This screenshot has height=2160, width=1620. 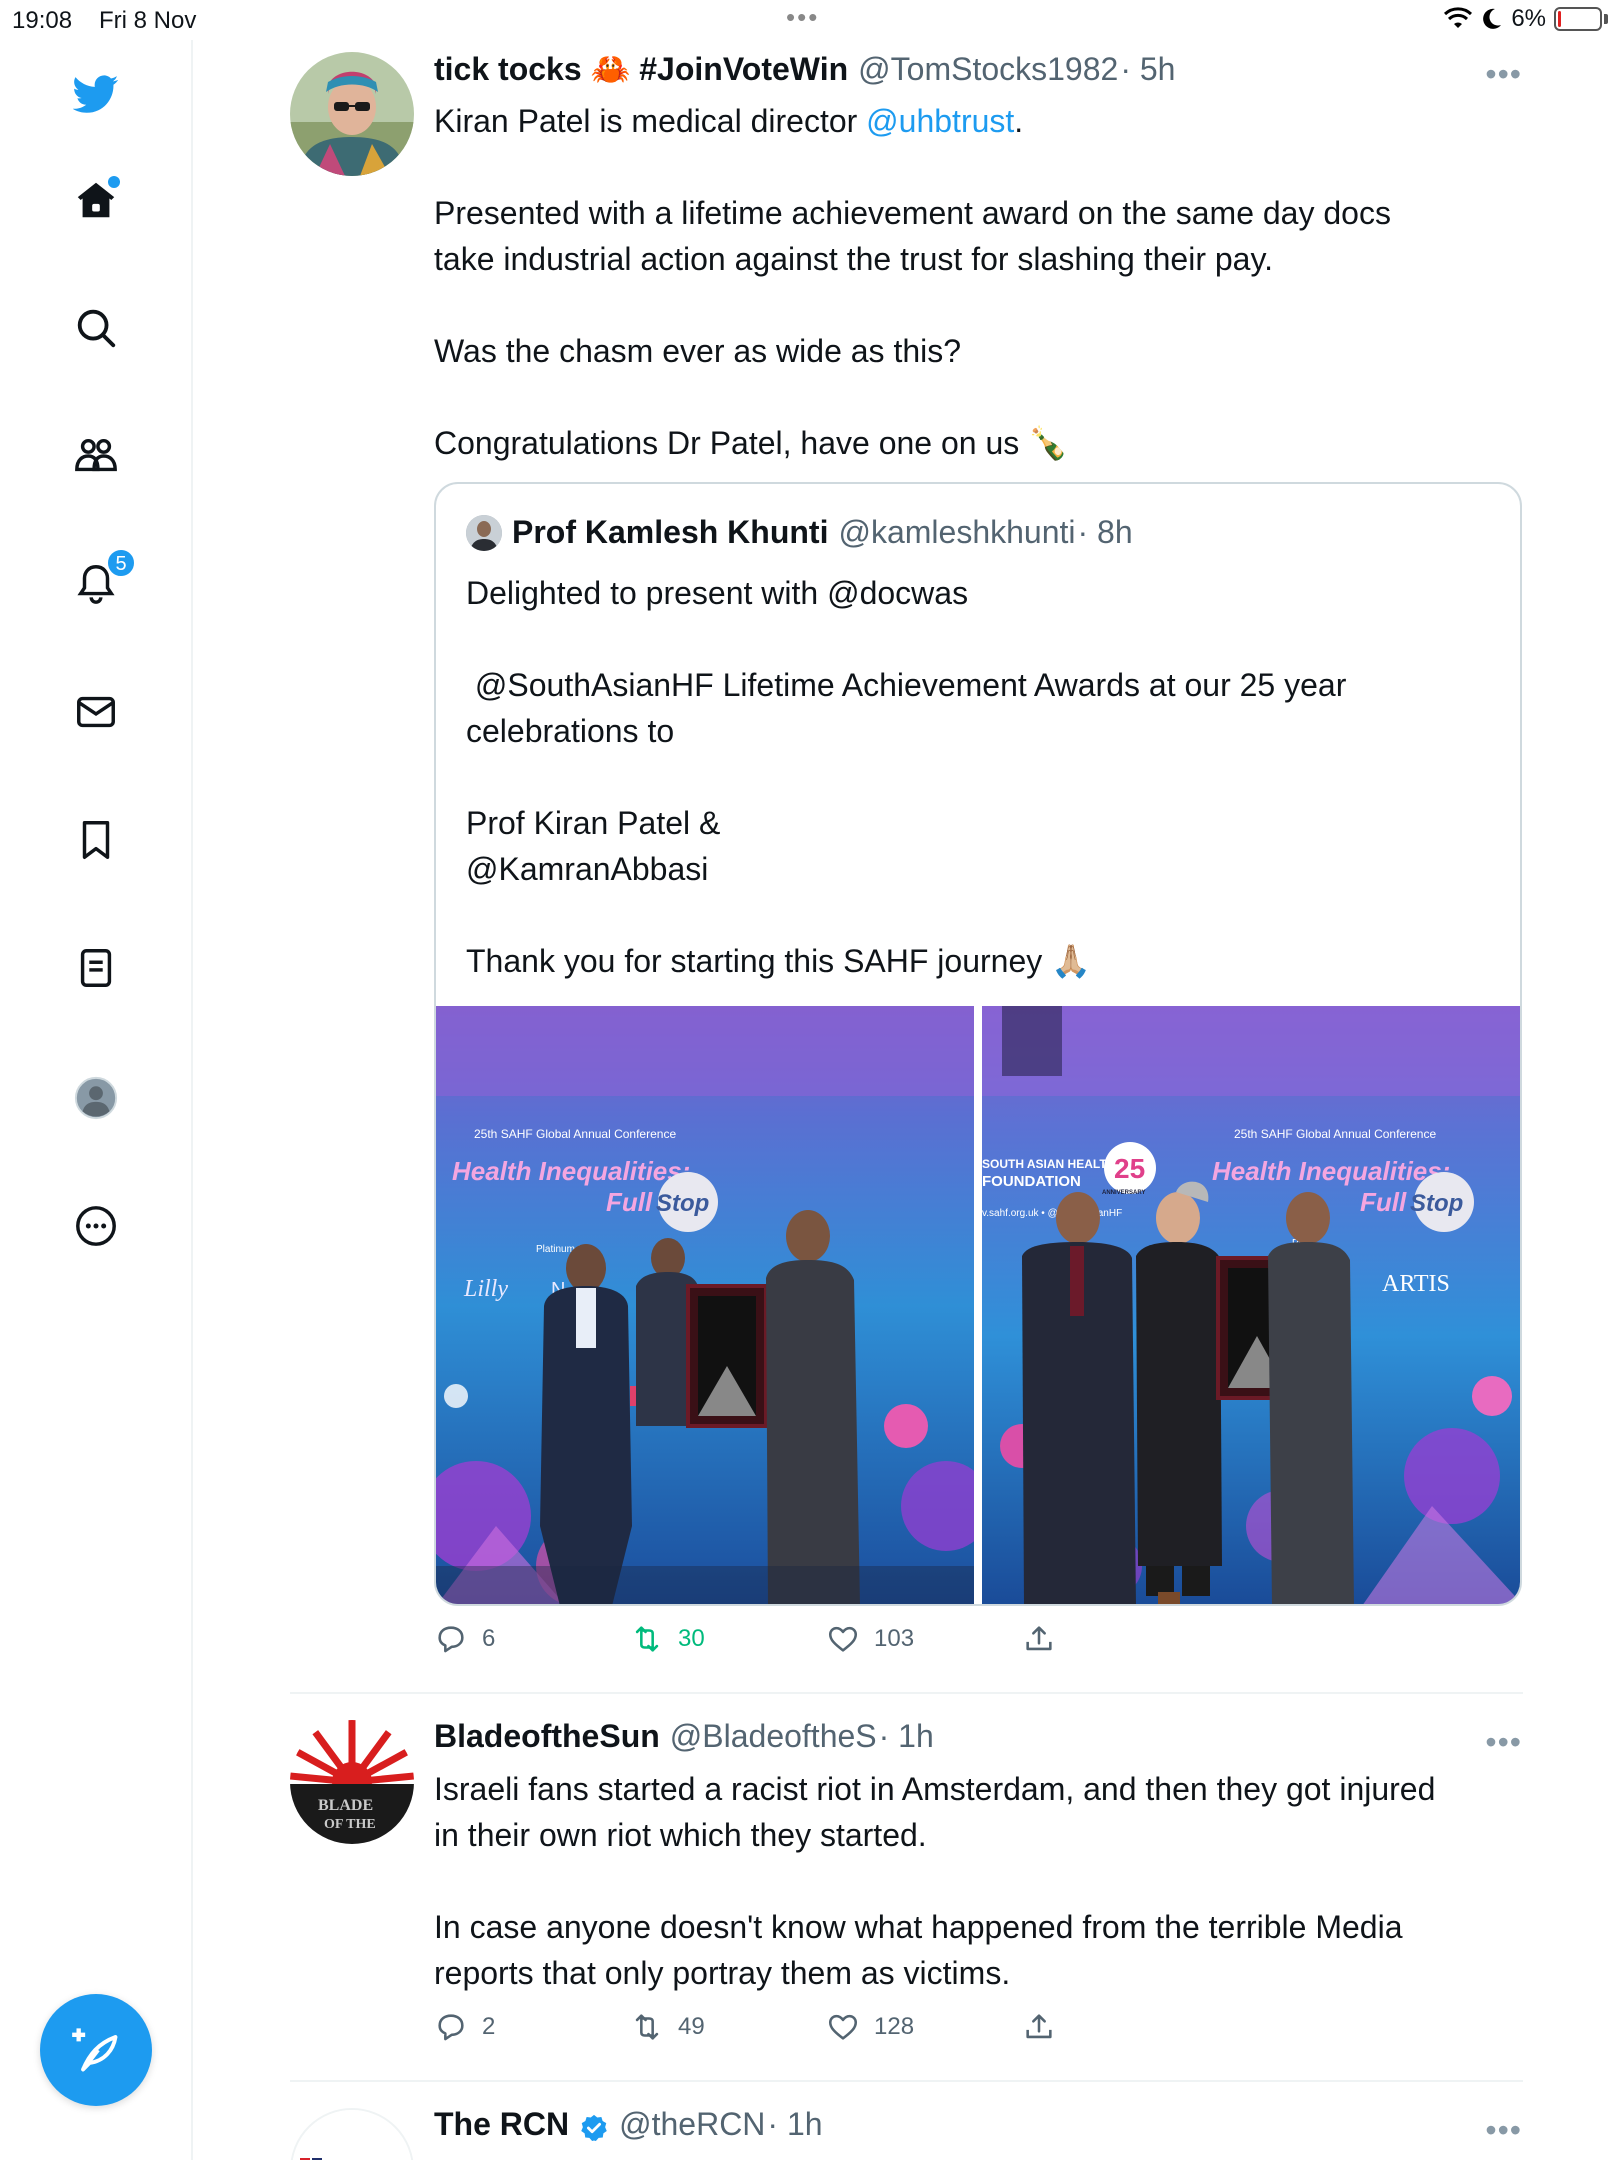 What do you see at coordinates (1458, 17) in the screenshot?
I see `wifi-icon` at bounding box center [1458, 17].